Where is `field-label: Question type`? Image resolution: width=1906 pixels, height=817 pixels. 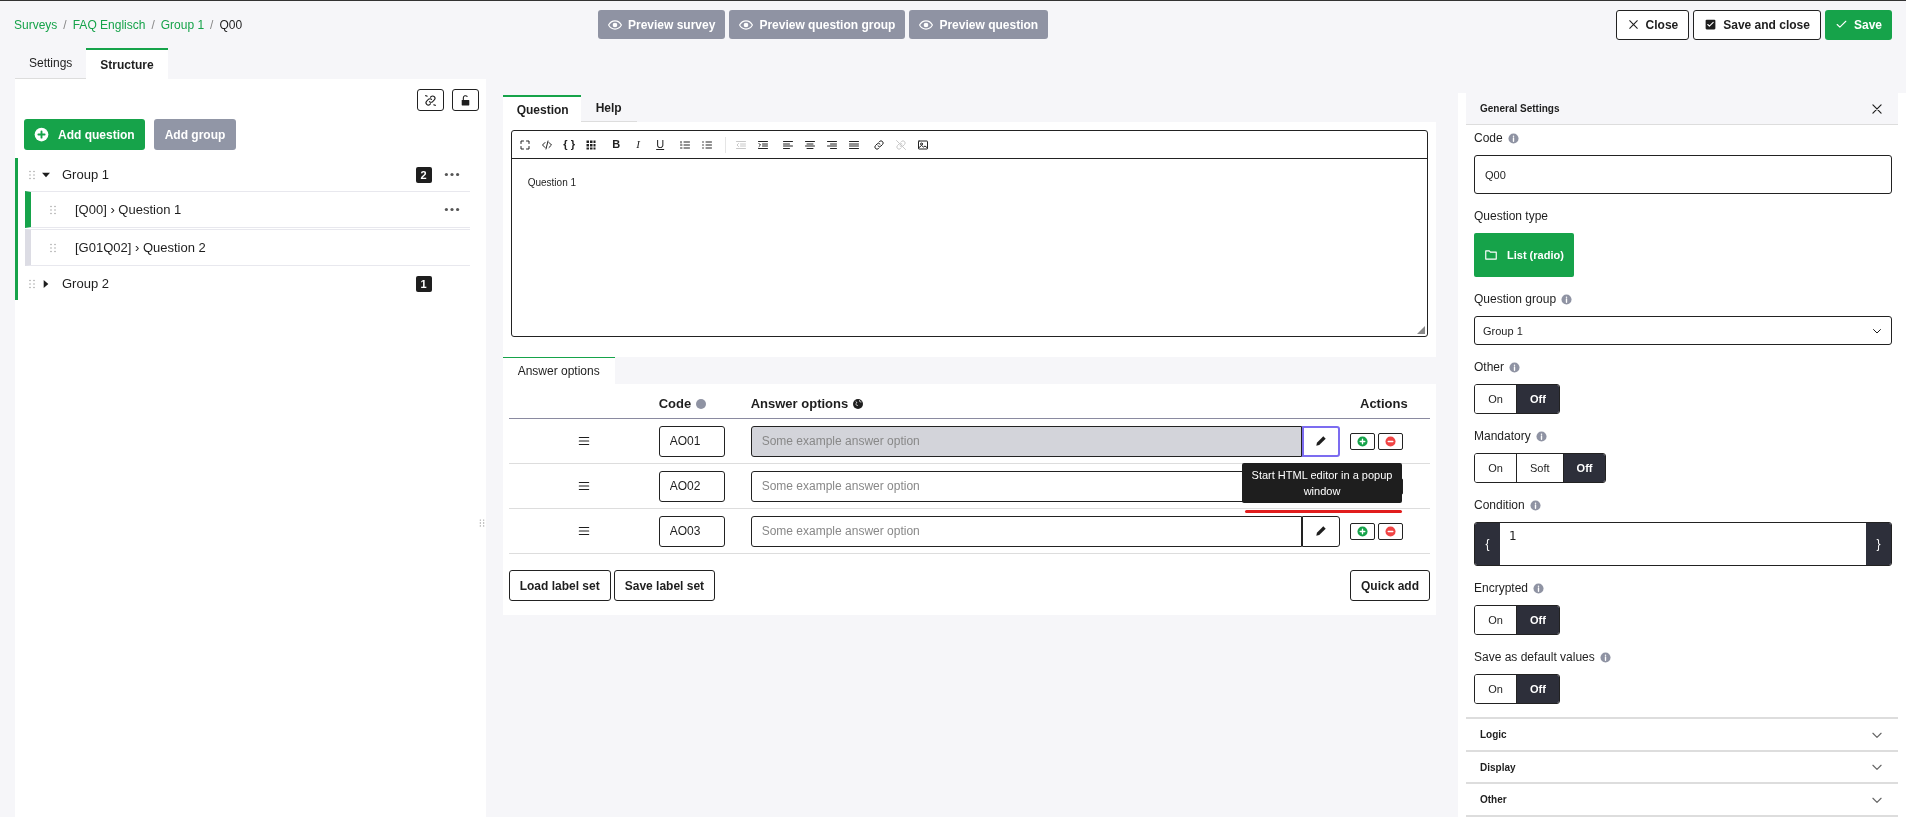
field-label: Question type is located at coordinates (1511, 217).